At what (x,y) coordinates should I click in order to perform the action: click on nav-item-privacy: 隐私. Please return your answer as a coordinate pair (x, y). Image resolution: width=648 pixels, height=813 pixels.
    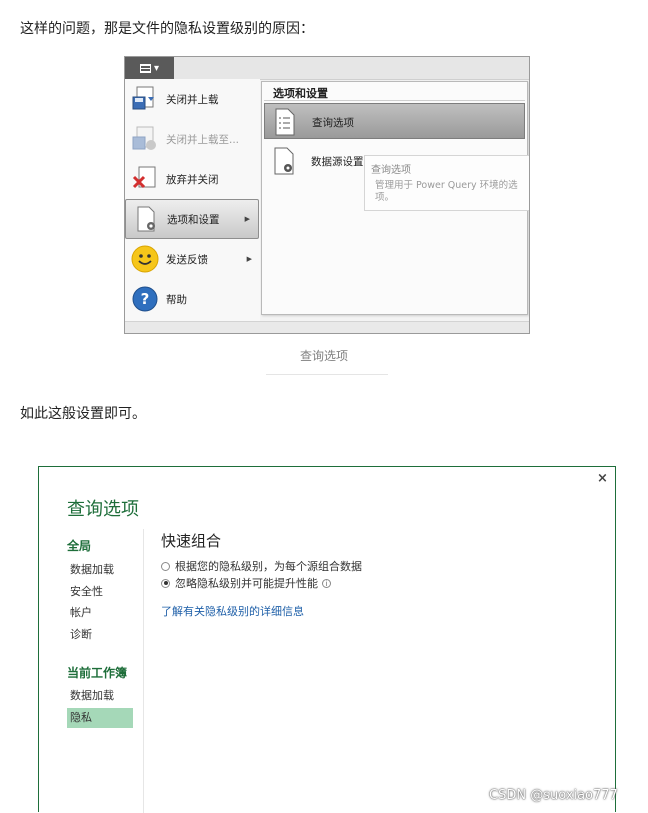
    Looking at the image, I should click on (100, 718).